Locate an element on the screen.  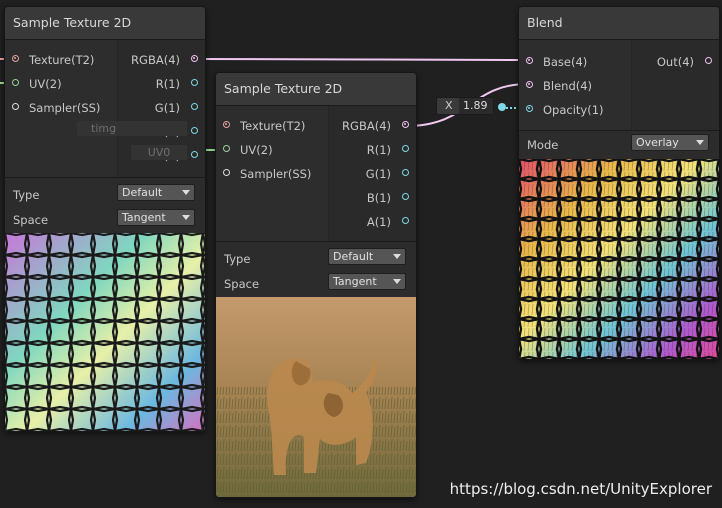
mode-dropdown: Overlay is located at coordinates (670, 142).